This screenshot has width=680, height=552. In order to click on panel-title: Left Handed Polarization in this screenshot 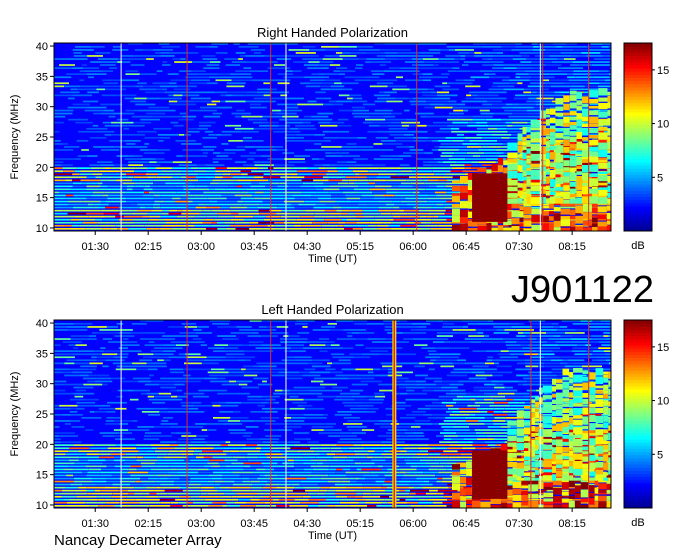, I will do `click(332, 309)`.